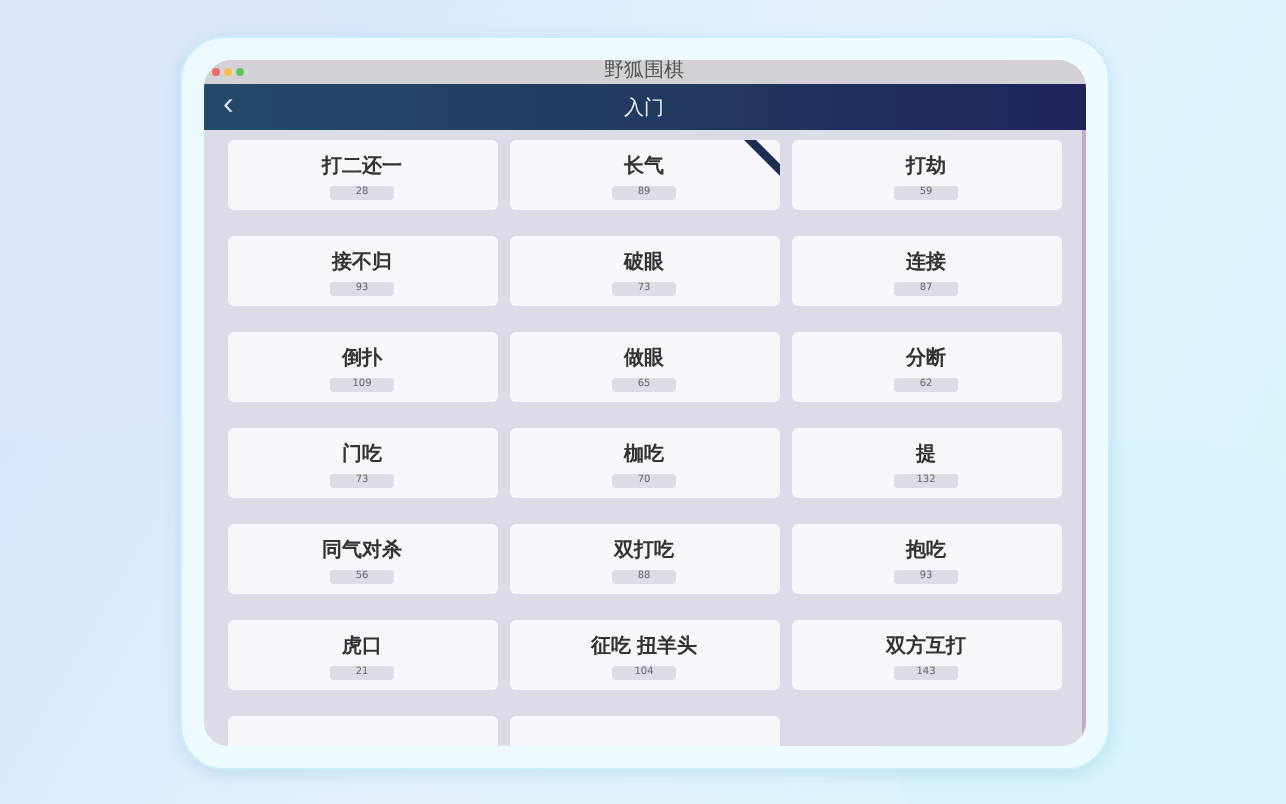  Describe the element at coordinates (644, 166) in the screenshot. I see `lesson-name: 长气` at that location.